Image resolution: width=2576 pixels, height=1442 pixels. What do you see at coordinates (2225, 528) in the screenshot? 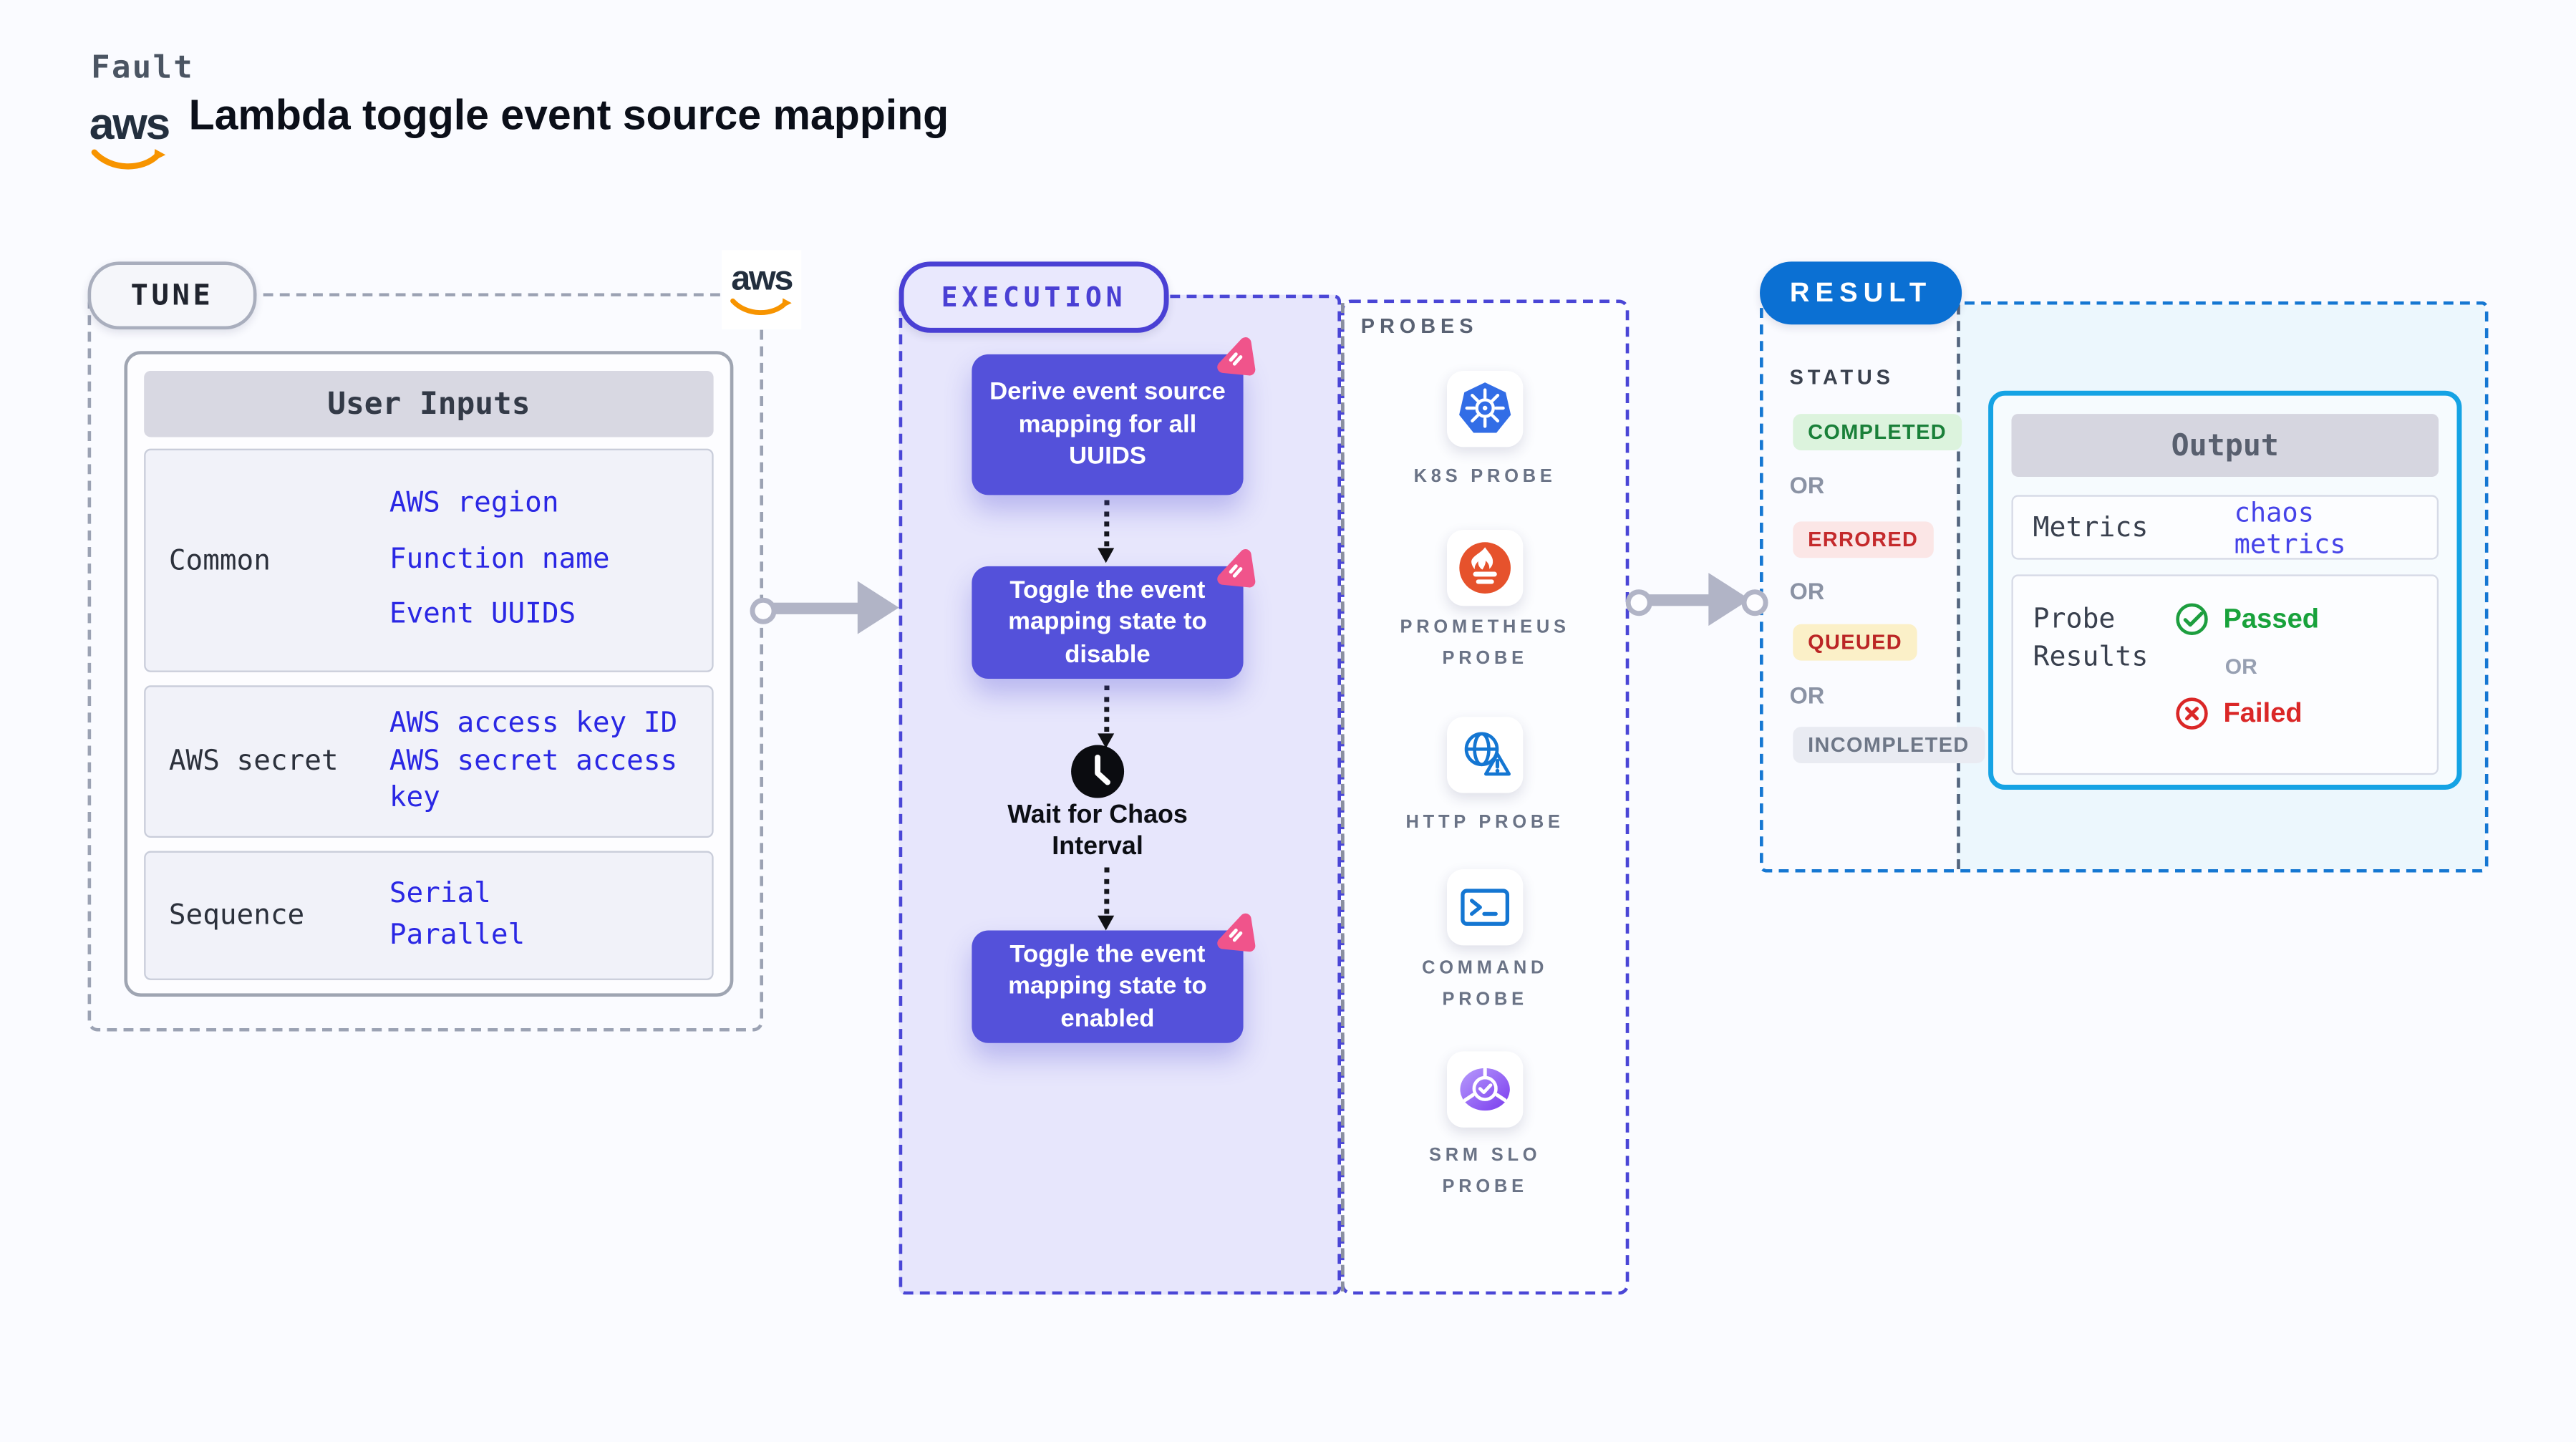
I see `metrics-row: Metrics chaos metrics` at bounding box center [2225, 528].